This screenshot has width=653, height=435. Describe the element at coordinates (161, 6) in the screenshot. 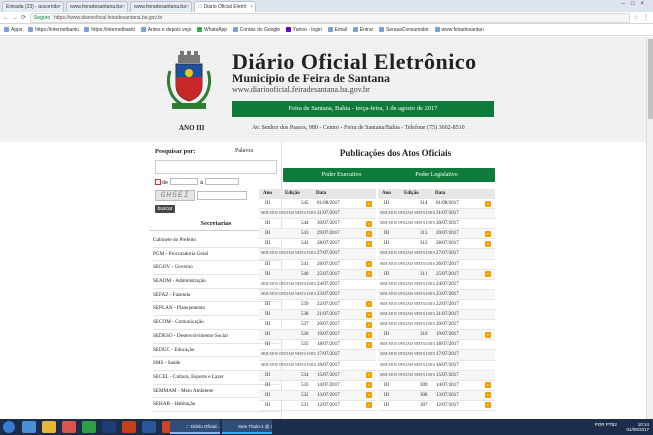

I see `browser-tab-3: www.feiradesantana.ba ×` at that location.